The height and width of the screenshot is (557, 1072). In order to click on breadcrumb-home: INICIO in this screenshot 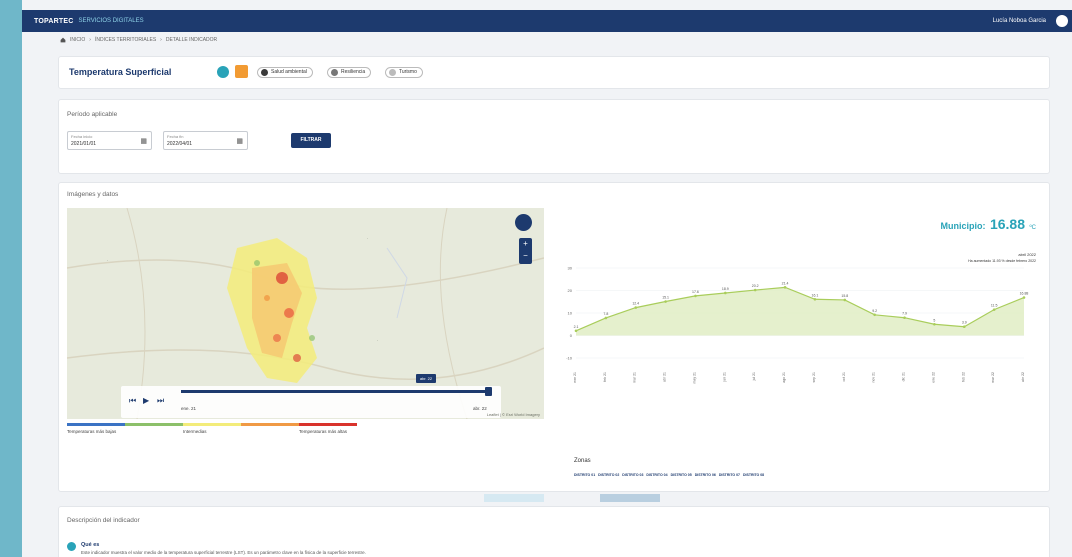, I will do `click(77, 40)`.